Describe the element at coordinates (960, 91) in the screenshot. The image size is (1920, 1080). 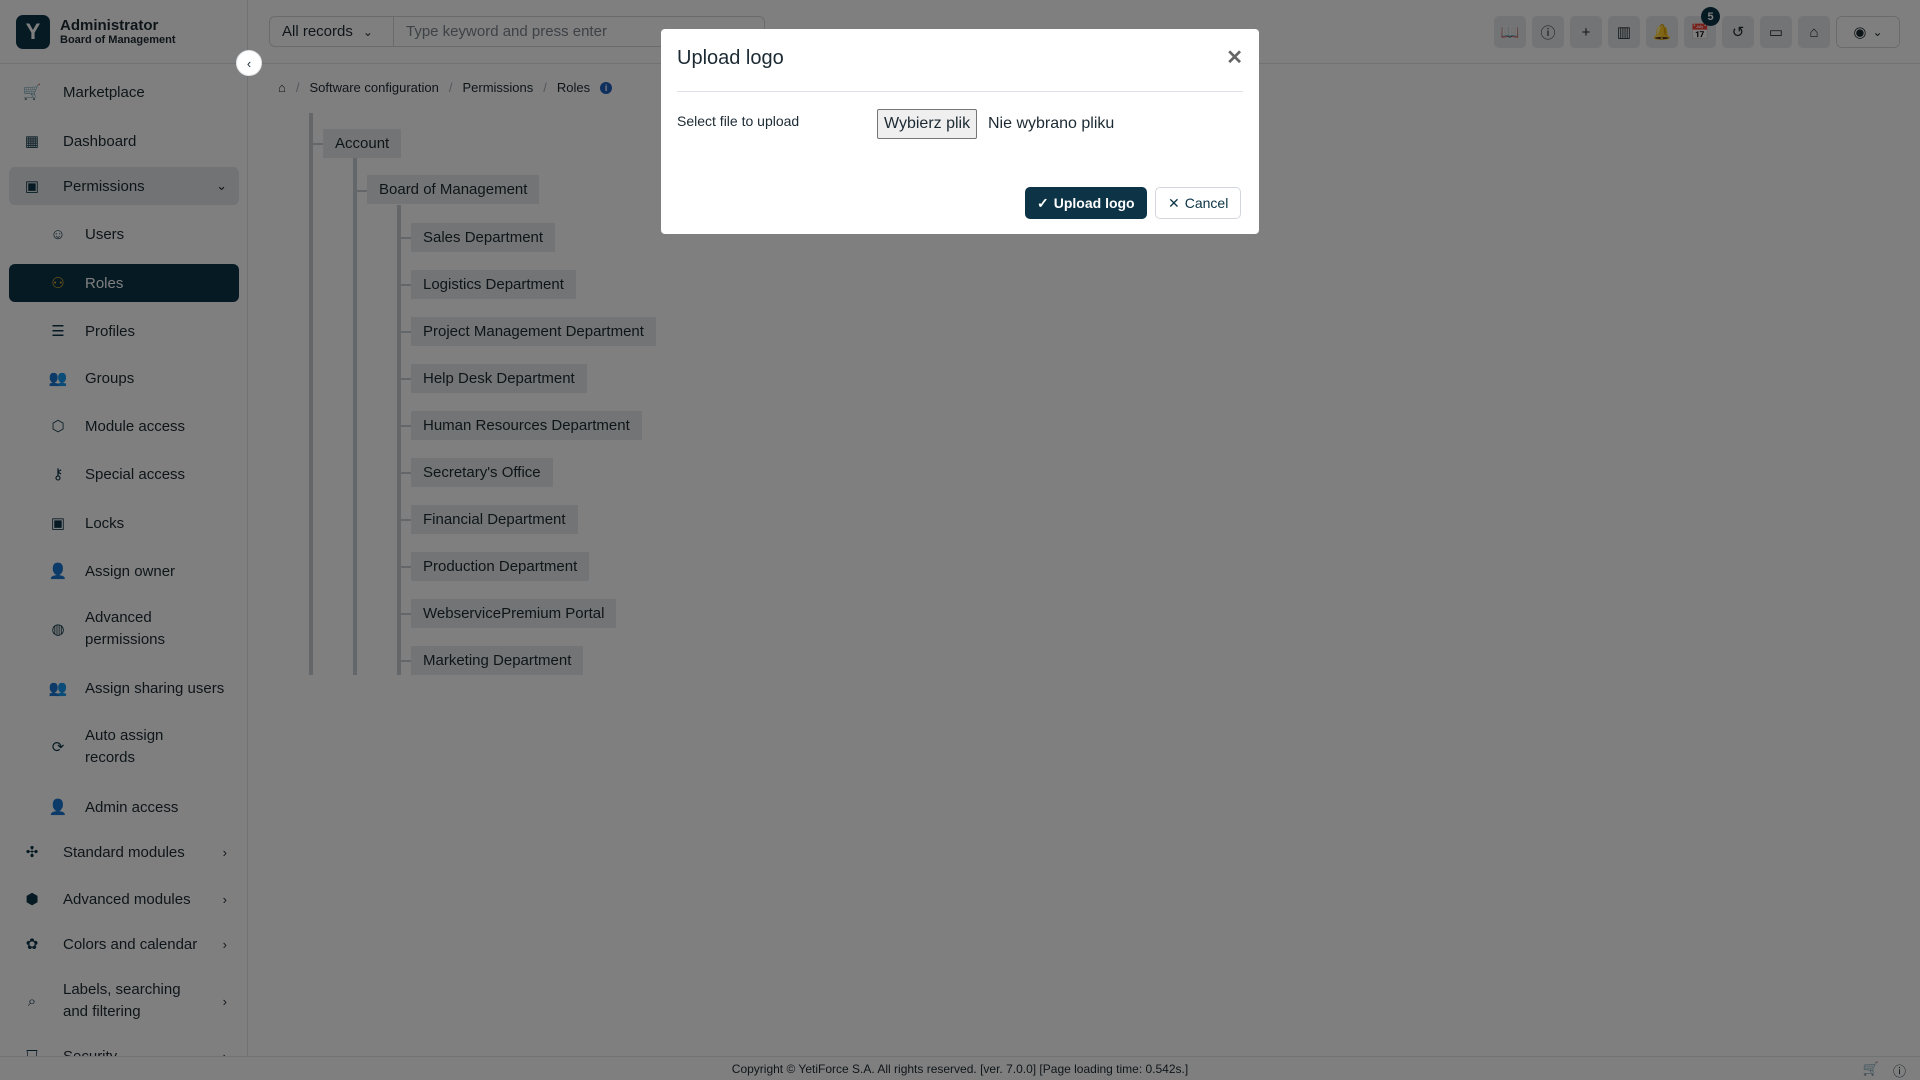
I see `divider` at that location.